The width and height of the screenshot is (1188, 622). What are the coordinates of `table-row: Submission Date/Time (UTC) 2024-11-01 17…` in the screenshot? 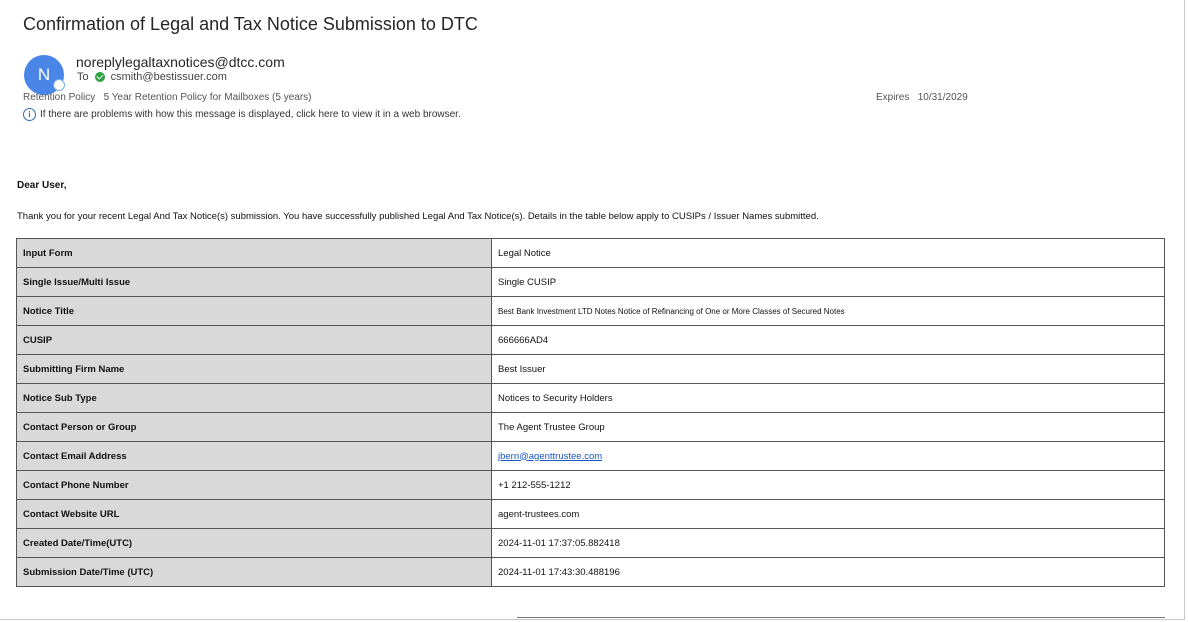 It's located at (590, 572).